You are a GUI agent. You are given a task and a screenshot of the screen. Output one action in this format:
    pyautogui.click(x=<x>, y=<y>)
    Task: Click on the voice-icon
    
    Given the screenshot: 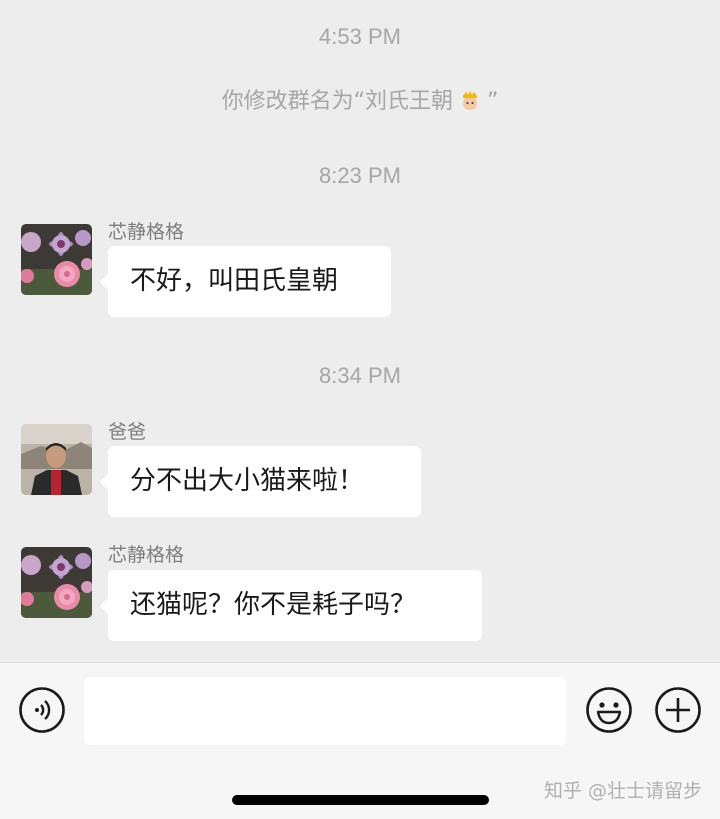 What is the action you would take?
    pyautogui.click(x=42, y=710)
    